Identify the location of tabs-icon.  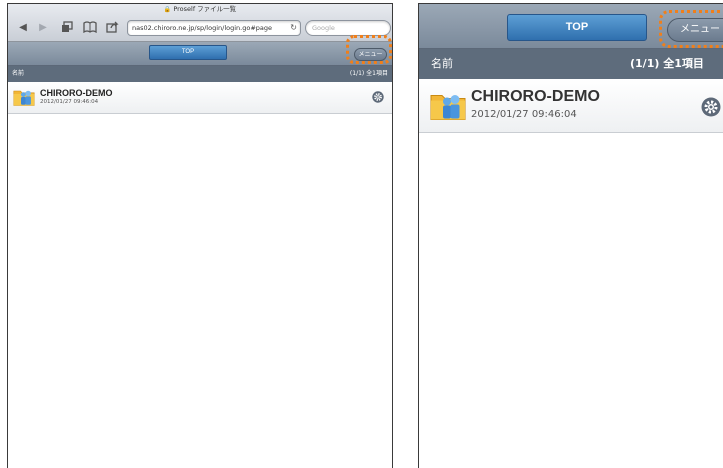
(67, 28).